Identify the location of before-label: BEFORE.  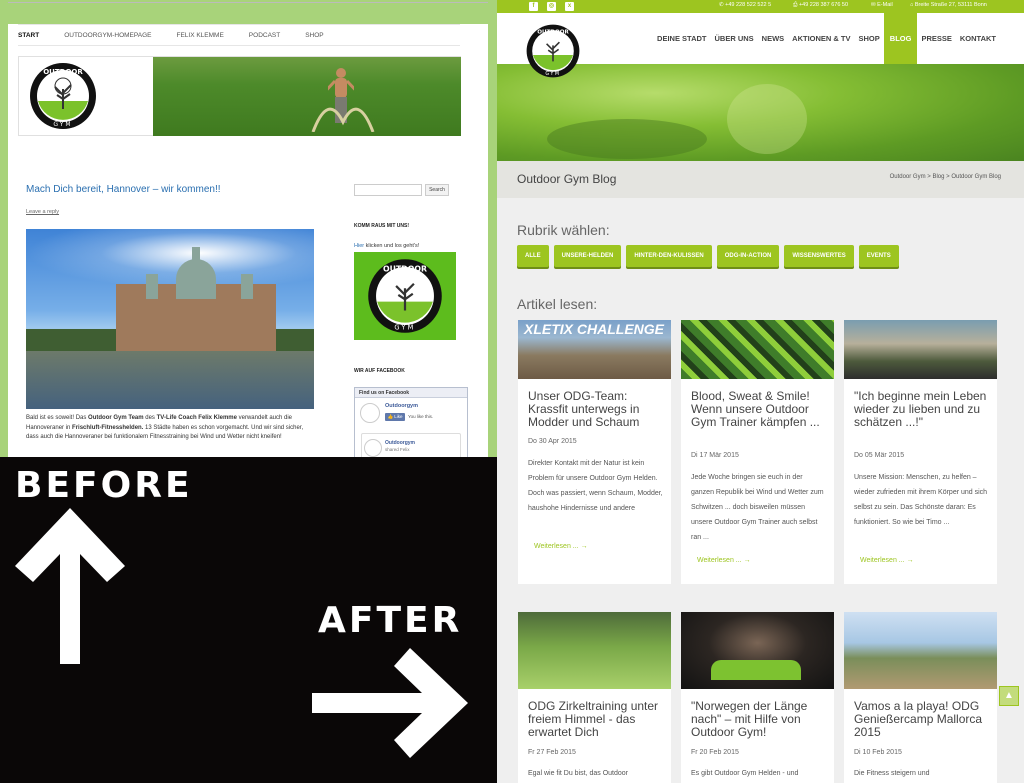
(104, 485).